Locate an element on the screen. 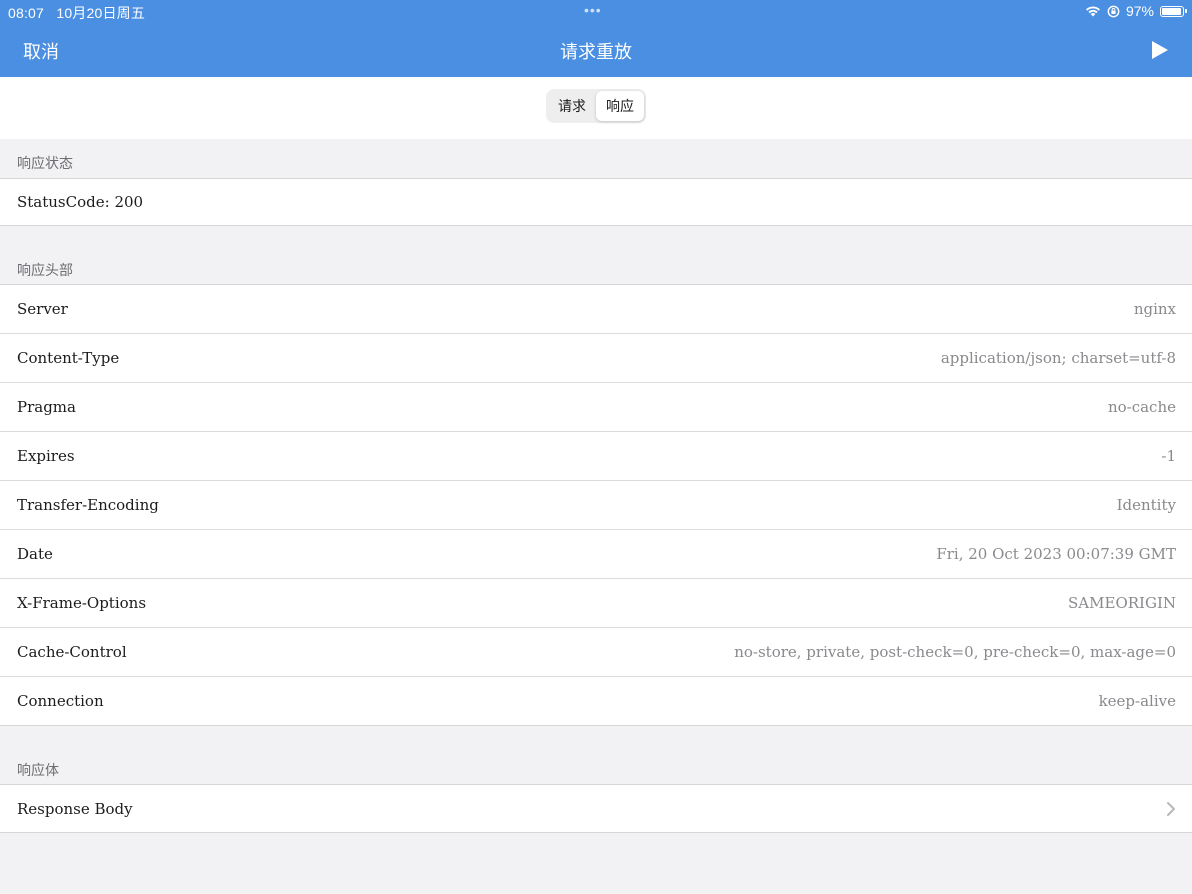 The width and height of the screenshot is (1192, 894). header-row: X-Frame-Options SAMEORIGIN is located at coordinates (596, 603).